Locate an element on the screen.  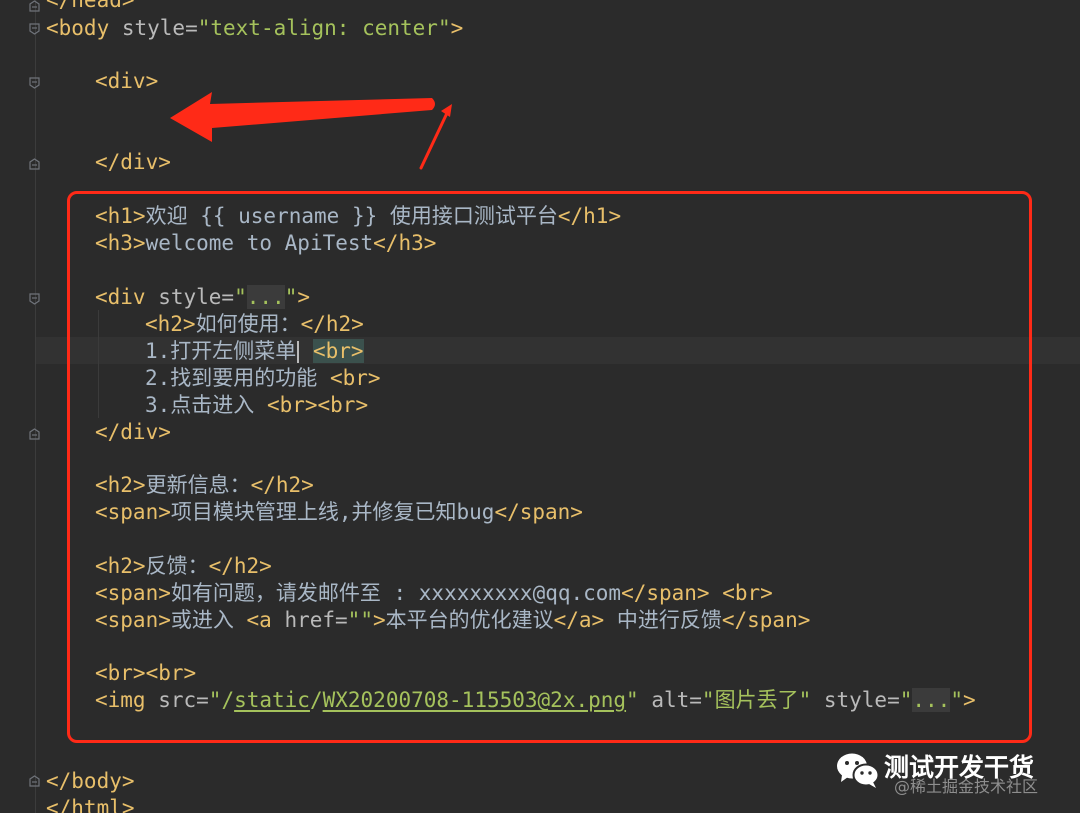
wechat-icon is located at coordinates (858, 772).